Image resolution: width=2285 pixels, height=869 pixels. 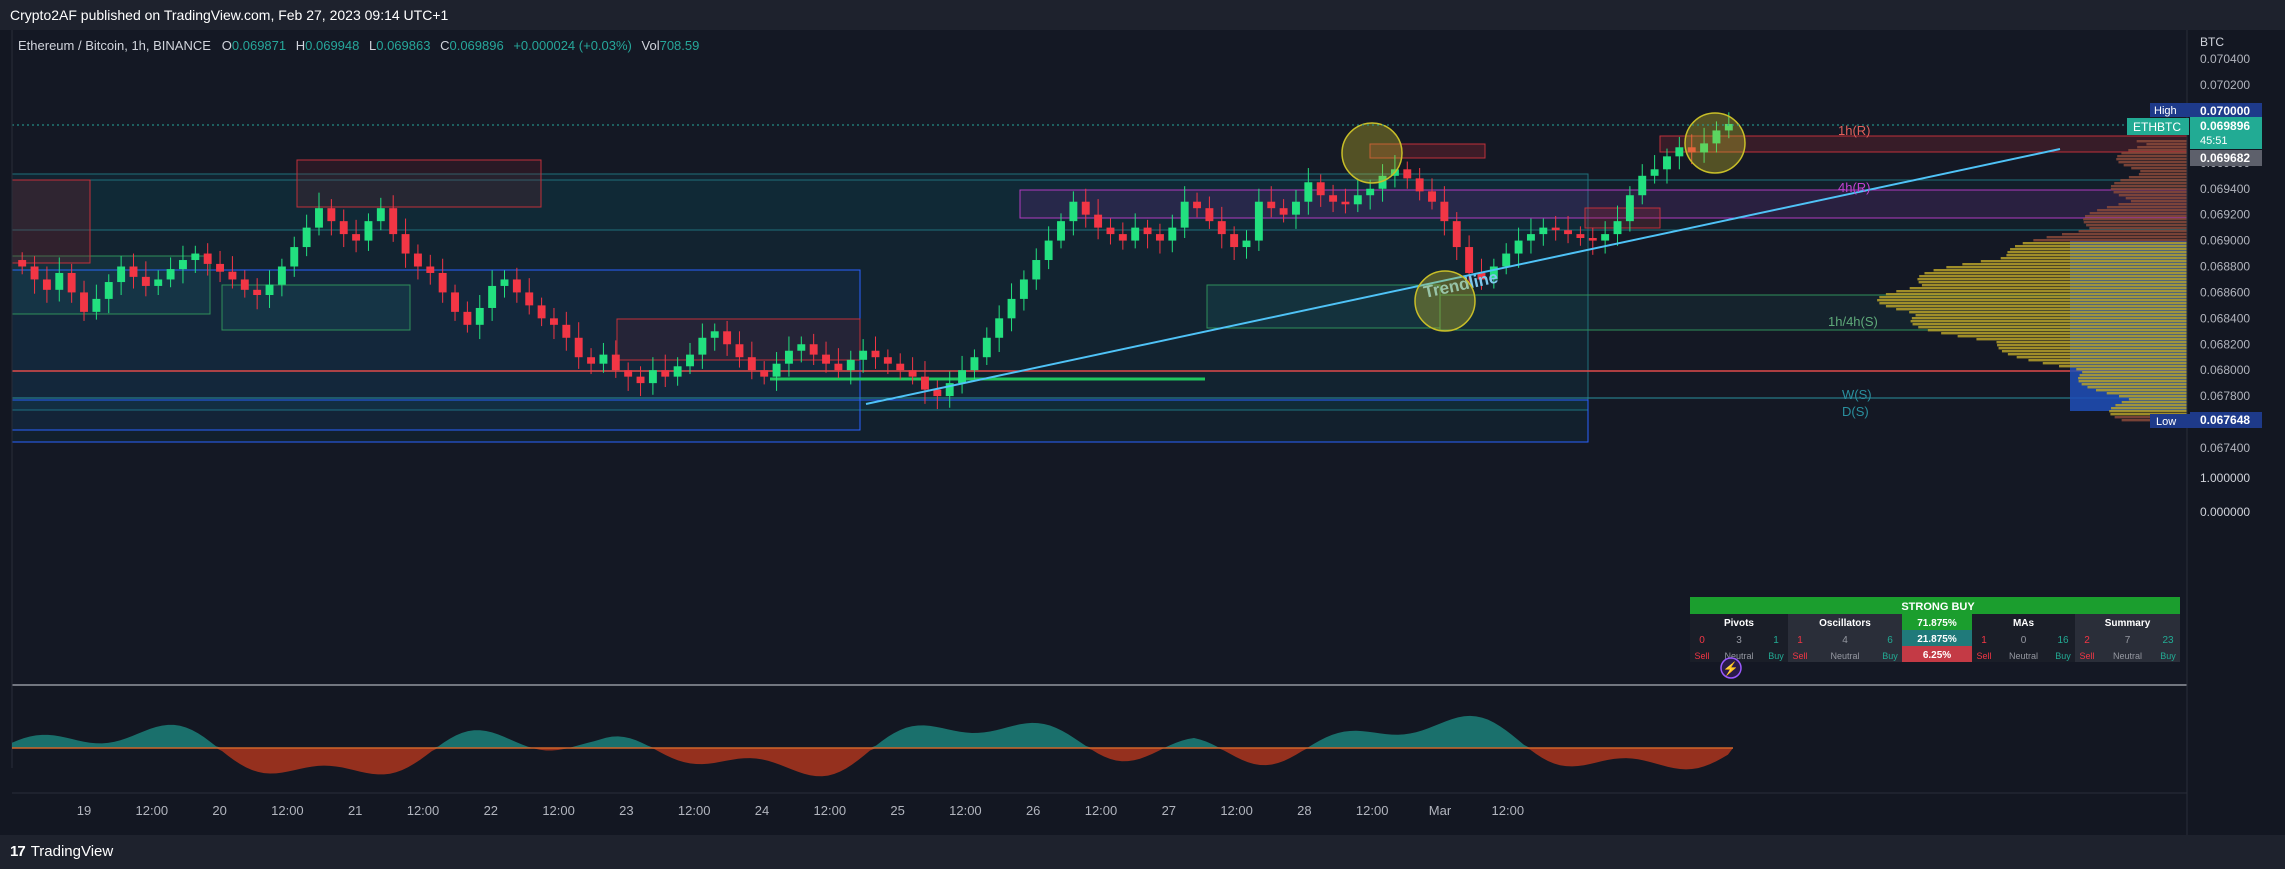 What do you see at coordinates (2168, 640) in the screenshot?
I see `ta-count: 23` at bounding box center [2168, 640].